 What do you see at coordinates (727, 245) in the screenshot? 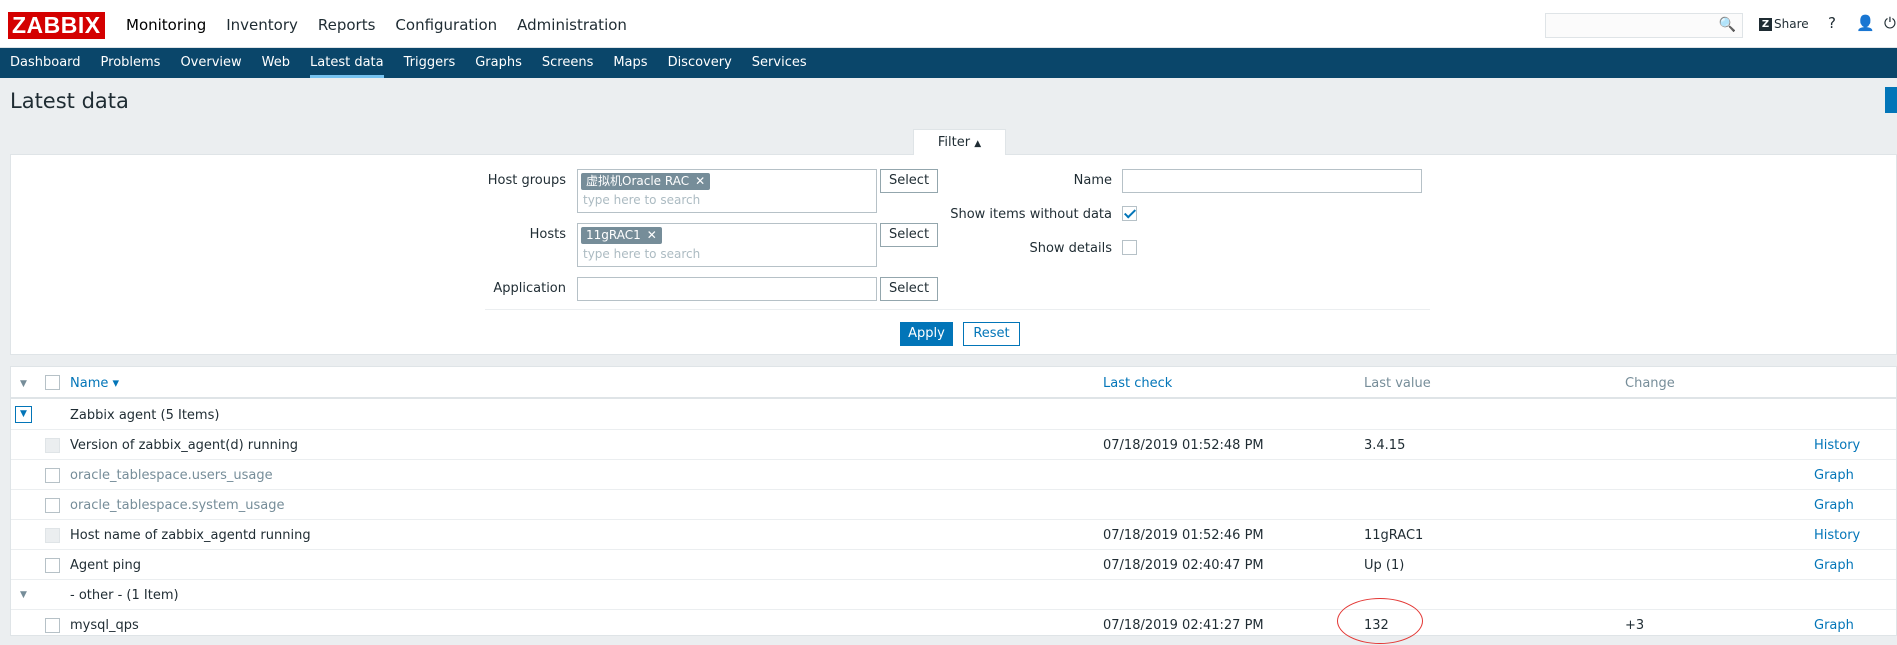
I see `hosts-multiselect: 11gRAC1 ✕ type here to search` at bounding box center [727, 245].